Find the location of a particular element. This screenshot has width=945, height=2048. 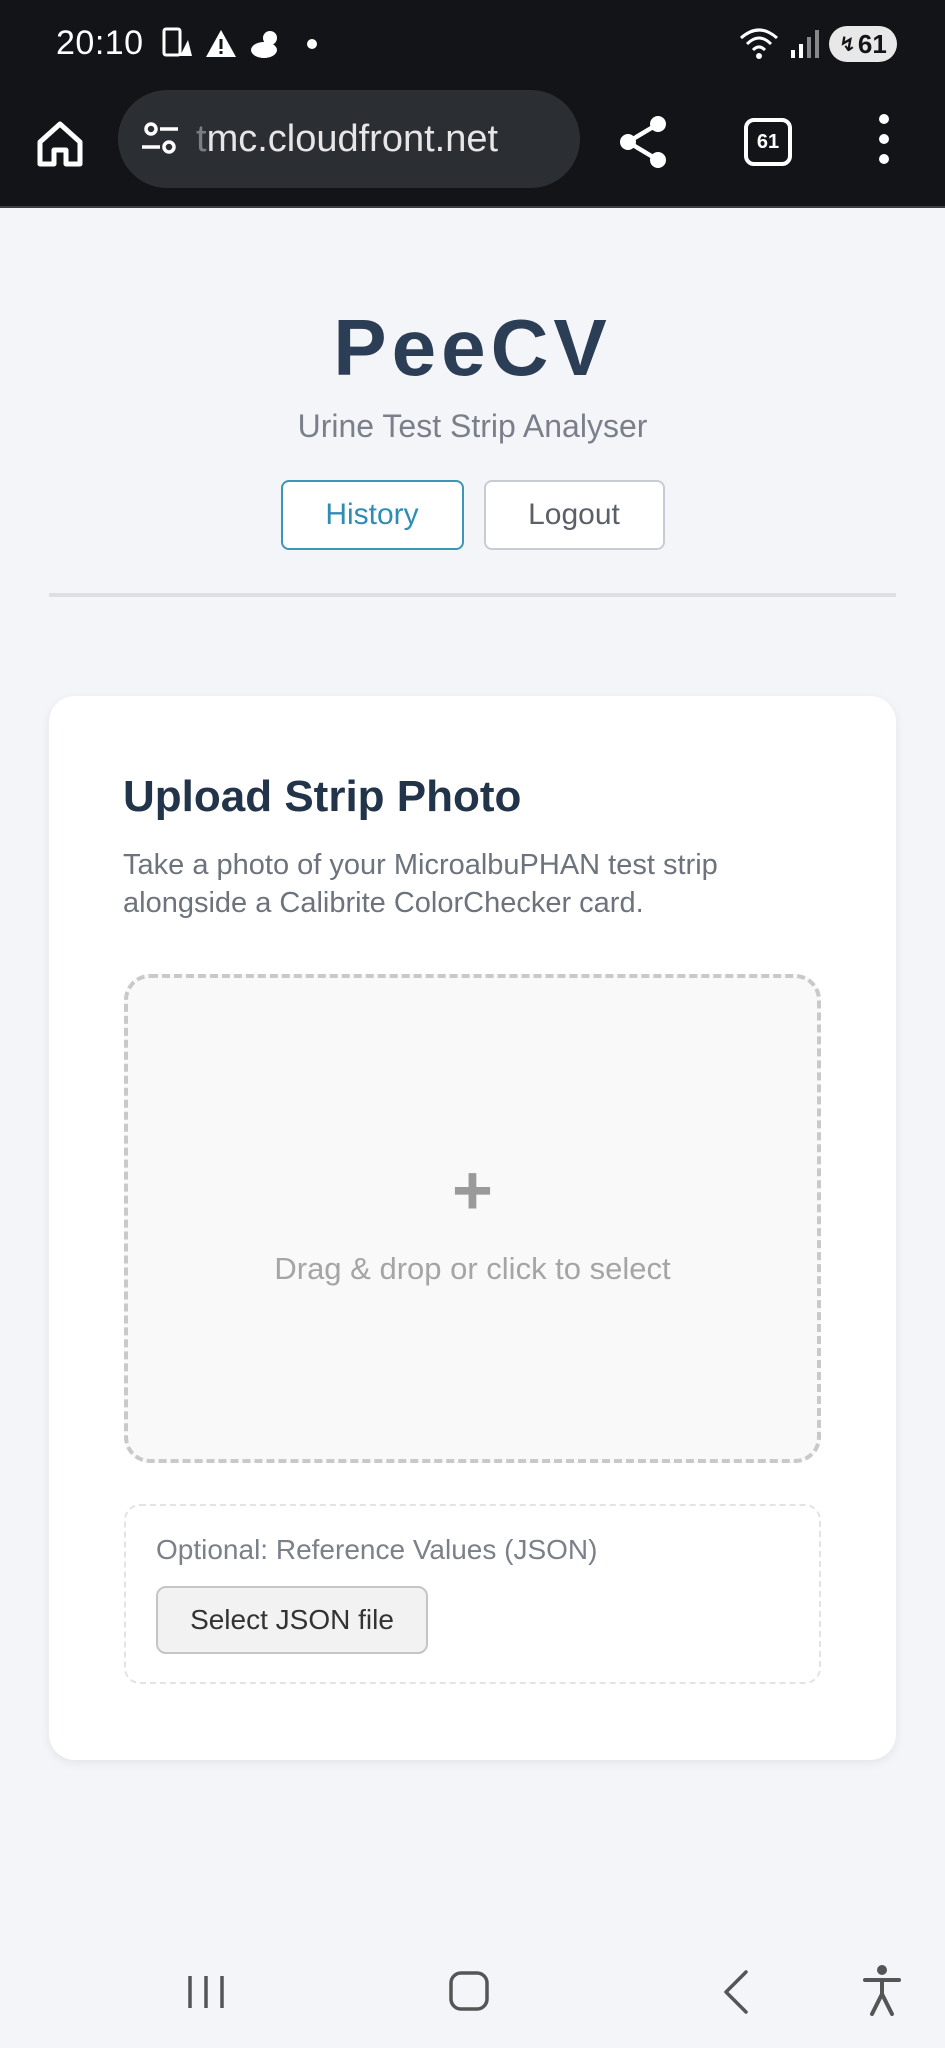

notification-icons is located at coordinates (241, 44).